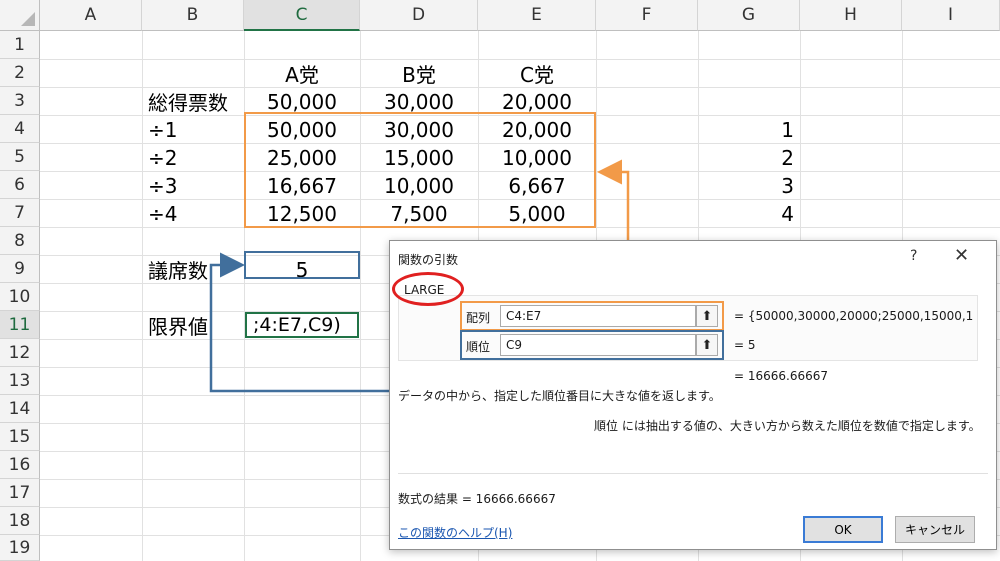  Describe the element at coordinates (749, 157) in the screenshot. I see `cell-g5: 2` at that location.